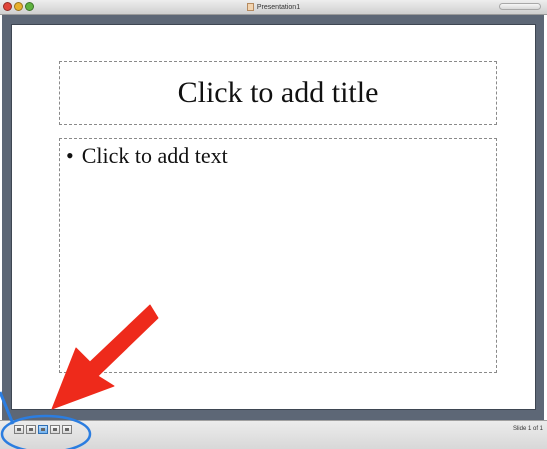 The image size is (547, 449). What do you see at coordinates (273, 434) in the screenshot?
I see `status-bar: Slide 1 of 1` at bounding box center [273, 434].